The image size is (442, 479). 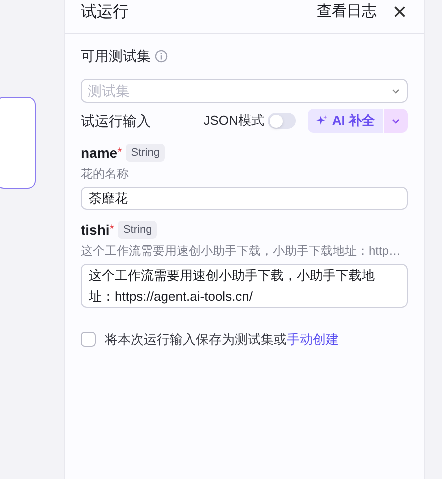 What do you see at coordinates (95, 230) in the screenshot?
I see `field-name: tishi` at bounding box center [95, 230].